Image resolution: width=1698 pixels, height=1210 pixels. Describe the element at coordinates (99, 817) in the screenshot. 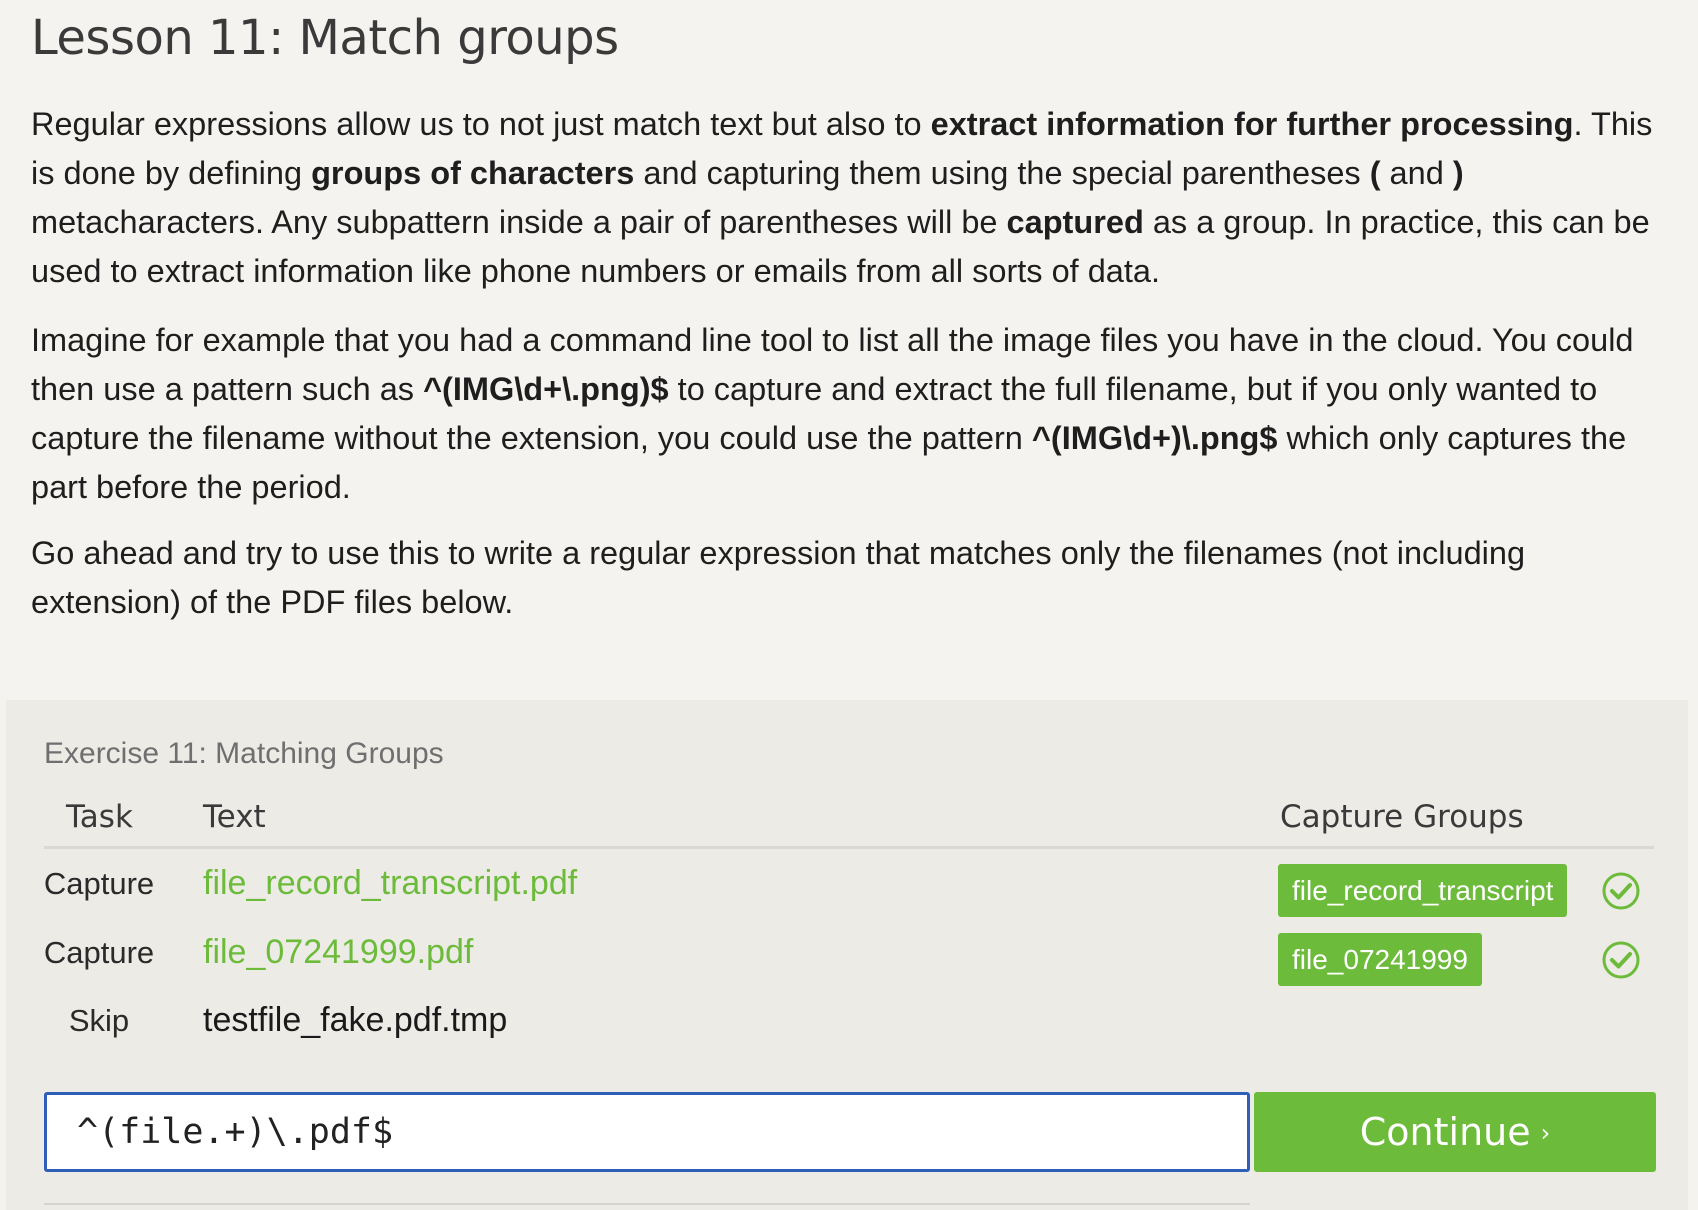

I see `column-header-task: Task` at that location.